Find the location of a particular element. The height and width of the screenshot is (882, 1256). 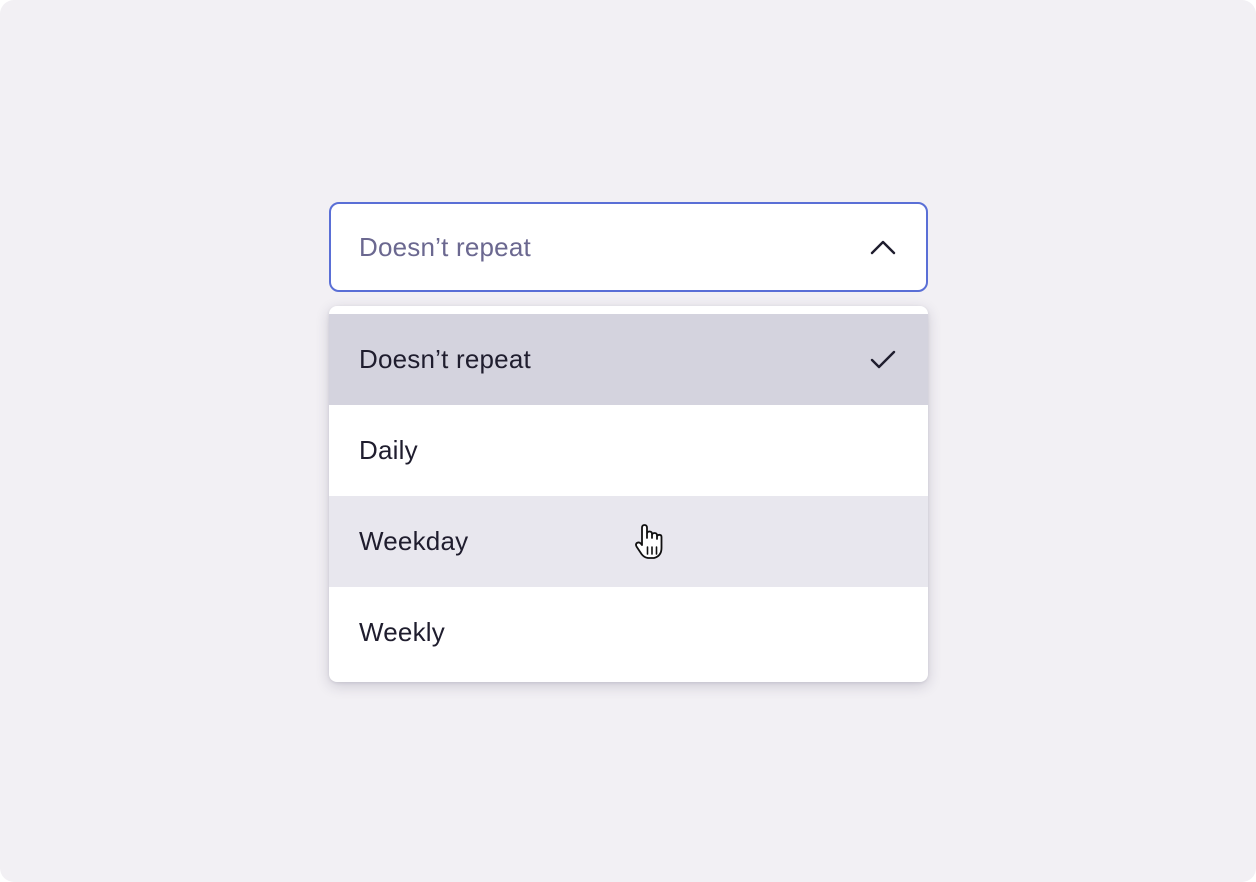

option-label: Doesn’t repeat is located at coordinates (445, 359).